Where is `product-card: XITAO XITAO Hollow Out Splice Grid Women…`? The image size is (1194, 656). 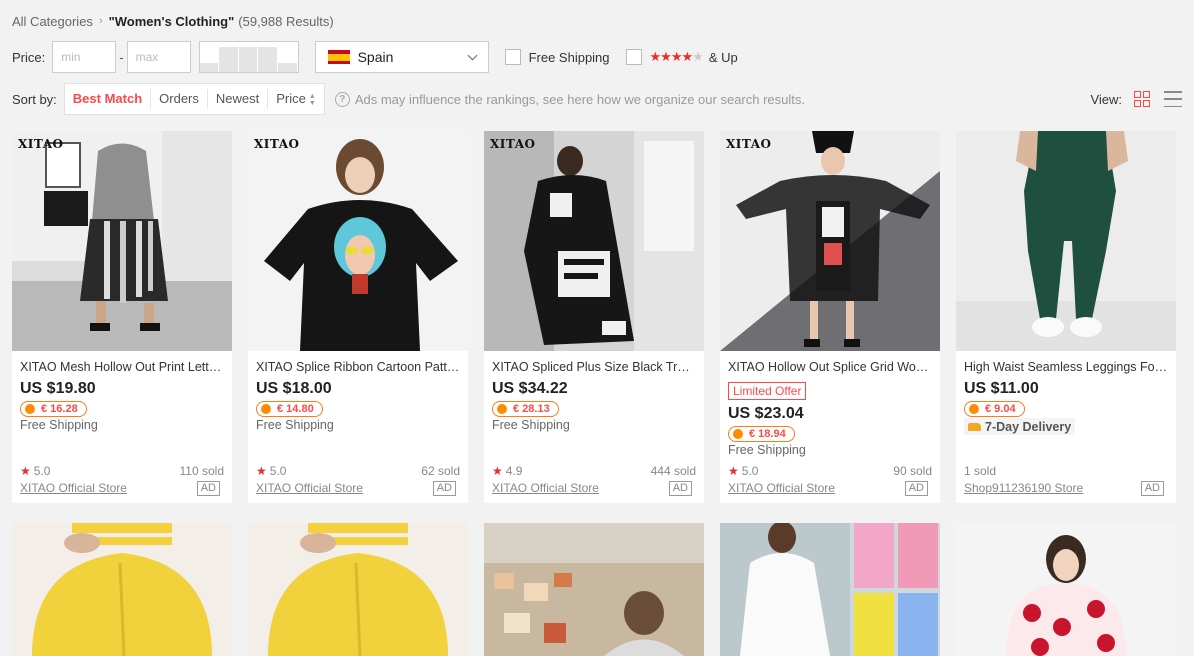
product-card: XITAO XITAO Hollow Out Splice Grid Women… is located at coordinates (830, 317).